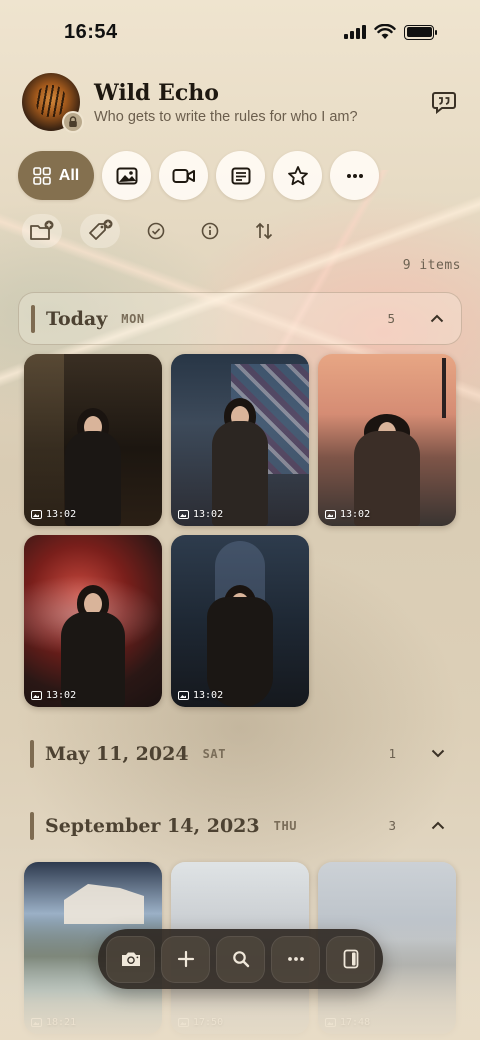  I want to click on search-icon, so click(240, 959).